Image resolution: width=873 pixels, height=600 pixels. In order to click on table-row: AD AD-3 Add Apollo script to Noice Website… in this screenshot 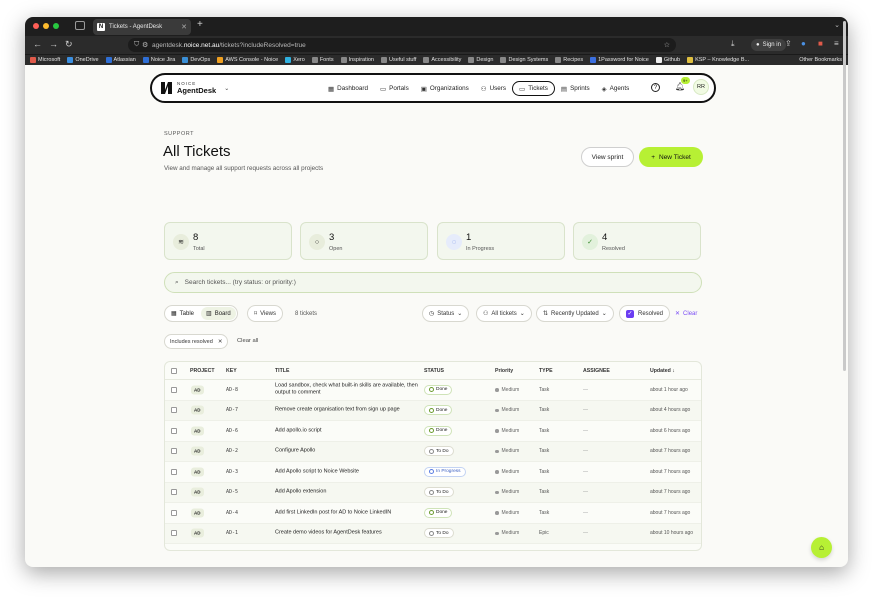, I will do `click(433, 472)`.